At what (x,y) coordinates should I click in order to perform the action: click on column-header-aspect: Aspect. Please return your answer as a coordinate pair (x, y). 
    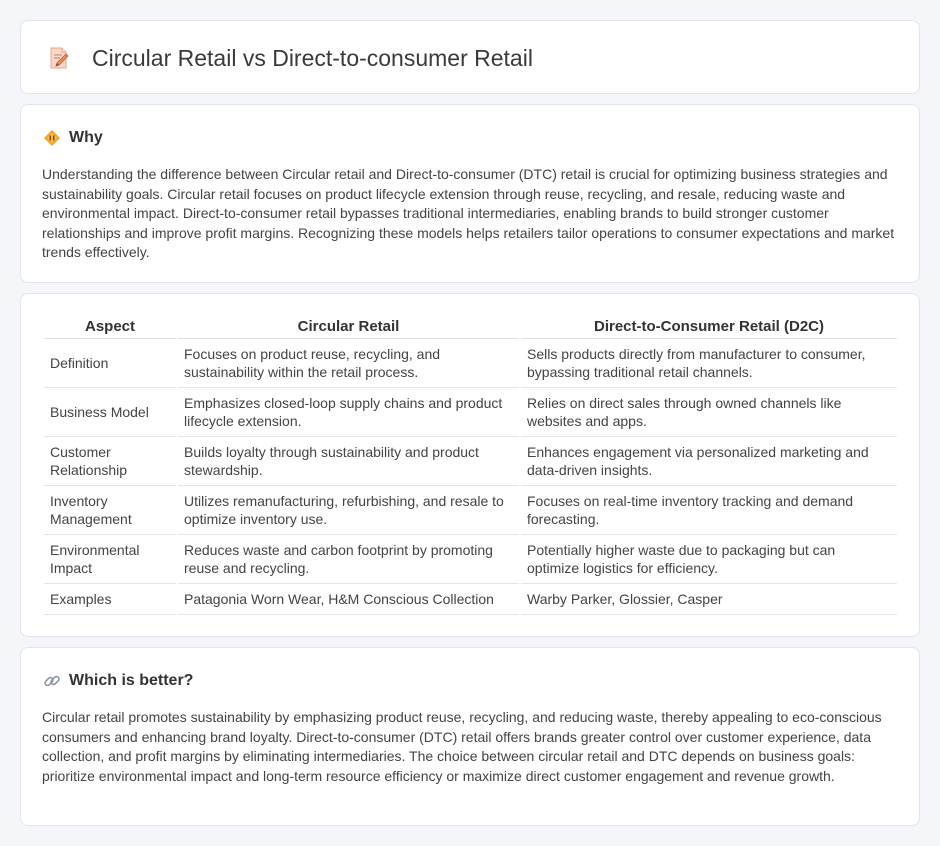
    Looking at the image, I should click on (110, 328).